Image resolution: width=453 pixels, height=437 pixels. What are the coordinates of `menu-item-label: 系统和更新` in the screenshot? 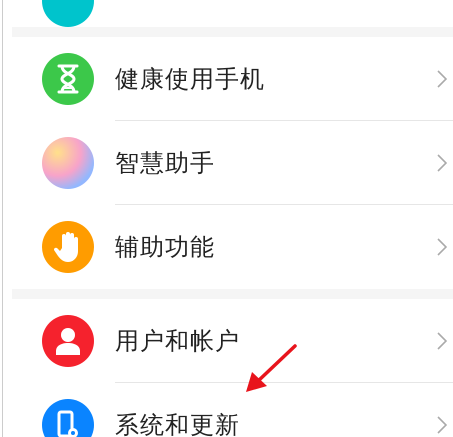 It's located at (177, 423).